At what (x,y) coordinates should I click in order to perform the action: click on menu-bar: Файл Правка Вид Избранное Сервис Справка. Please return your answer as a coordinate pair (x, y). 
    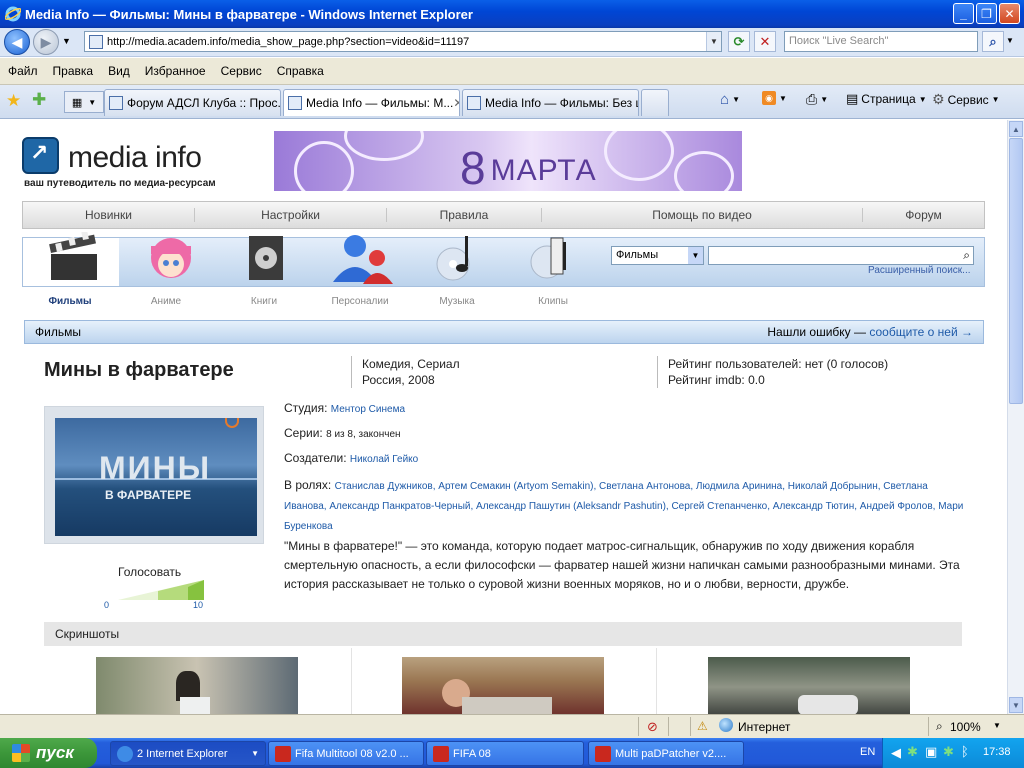
    Looking at the image, I should click on (512, 71).